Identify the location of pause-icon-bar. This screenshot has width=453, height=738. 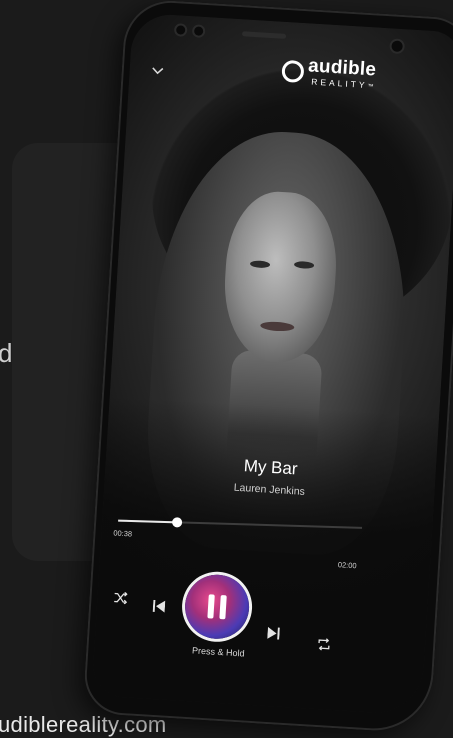
(223, 607).